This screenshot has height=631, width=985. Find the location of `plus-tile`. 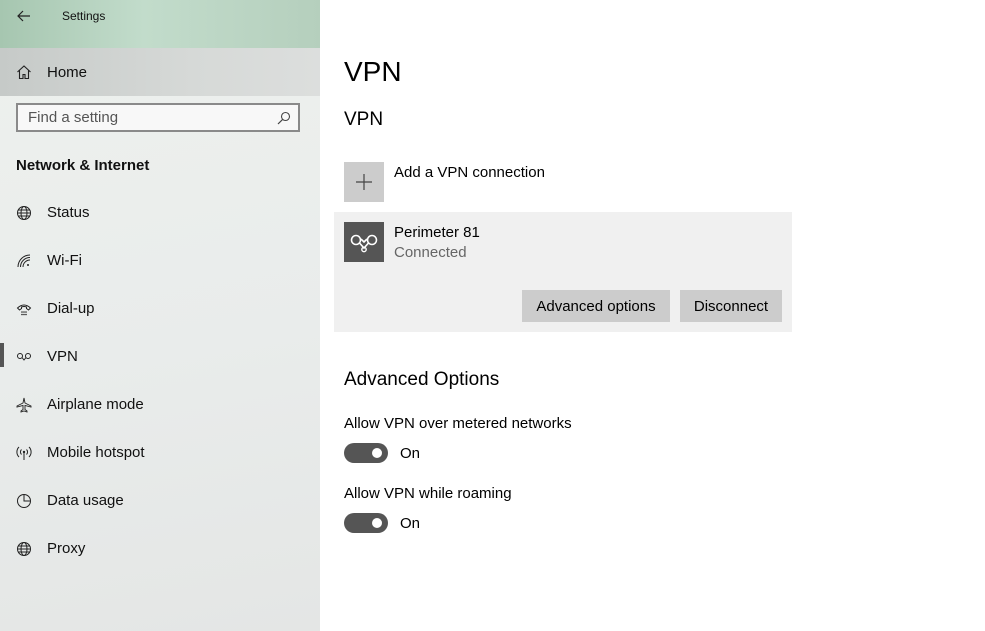

plus-tile is located at coordinates (364, 182).